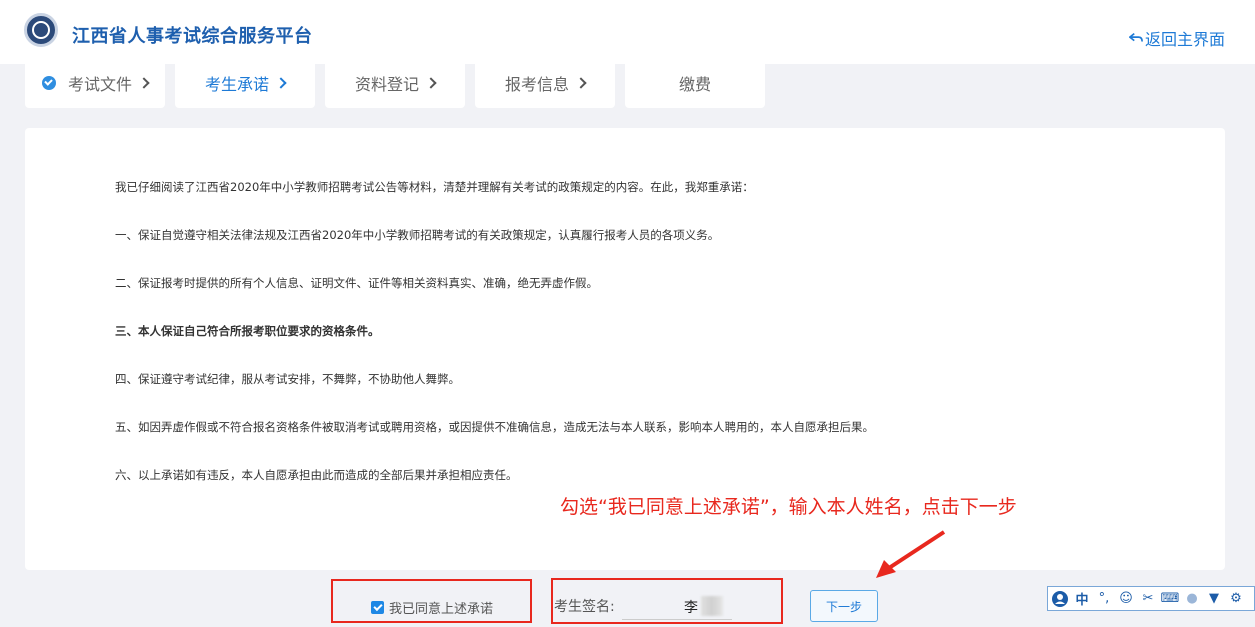 Image resolution: width=1255 pixels, height=627 pixels. I want to click on step-exam-docs: 考试文件, so click(95, 82).